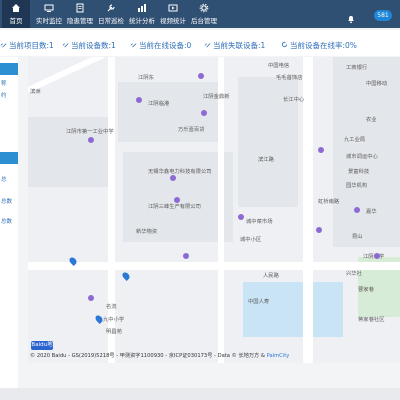  Describe the element at coordinates (80, 14) in the screenshot. I see `nav-item-hazard-management: 隐患管理` at that location.